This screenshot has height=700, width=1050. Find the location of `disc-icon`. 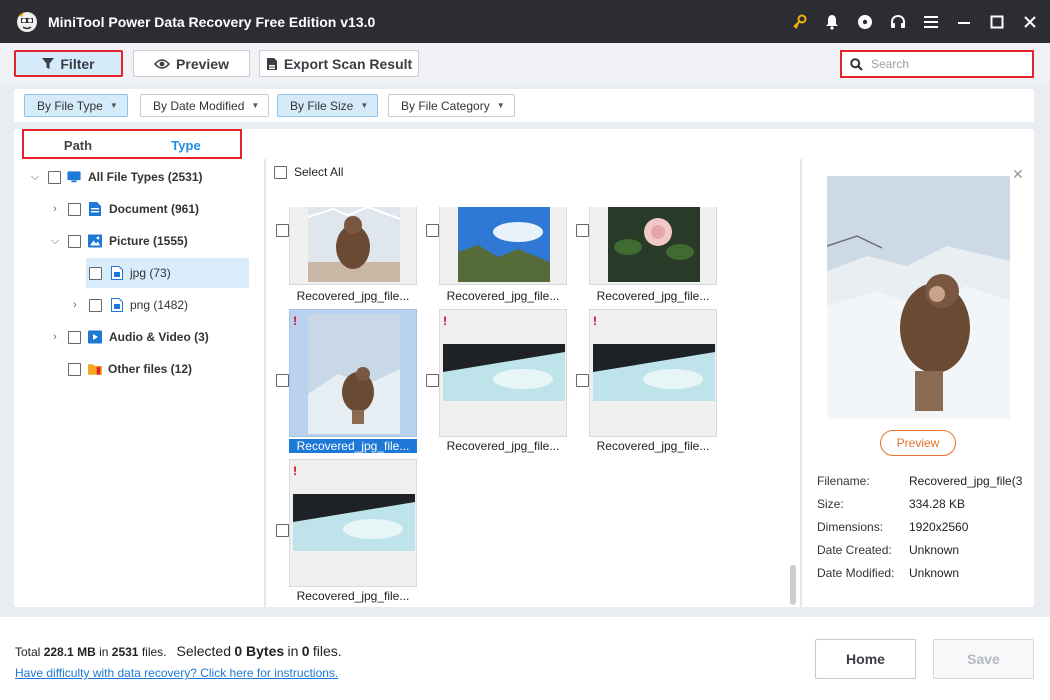

disc-icon is located at coordinates (865, 22).